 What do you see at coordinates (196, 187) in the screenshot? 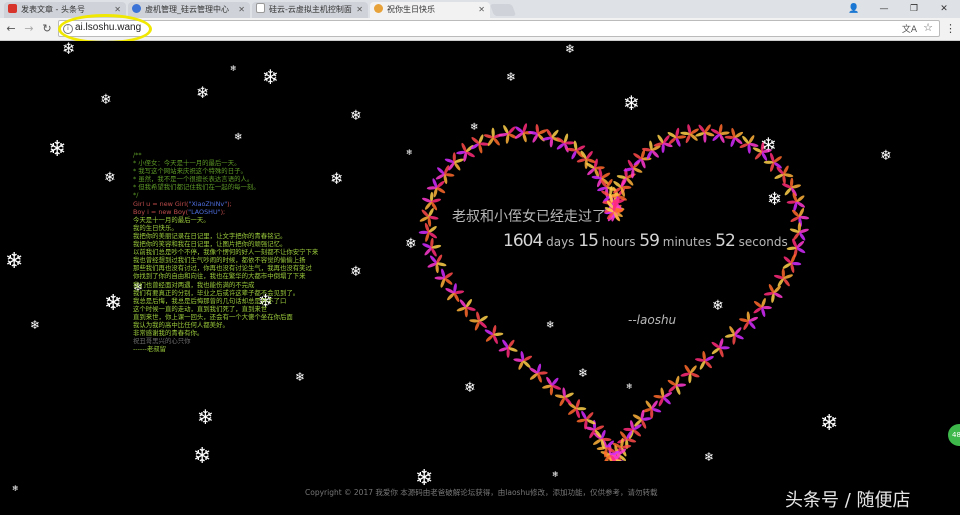
I see `code-line: * 但我希望我们都记住我们在一起的每一刻。` at bounding box center [196, 187].